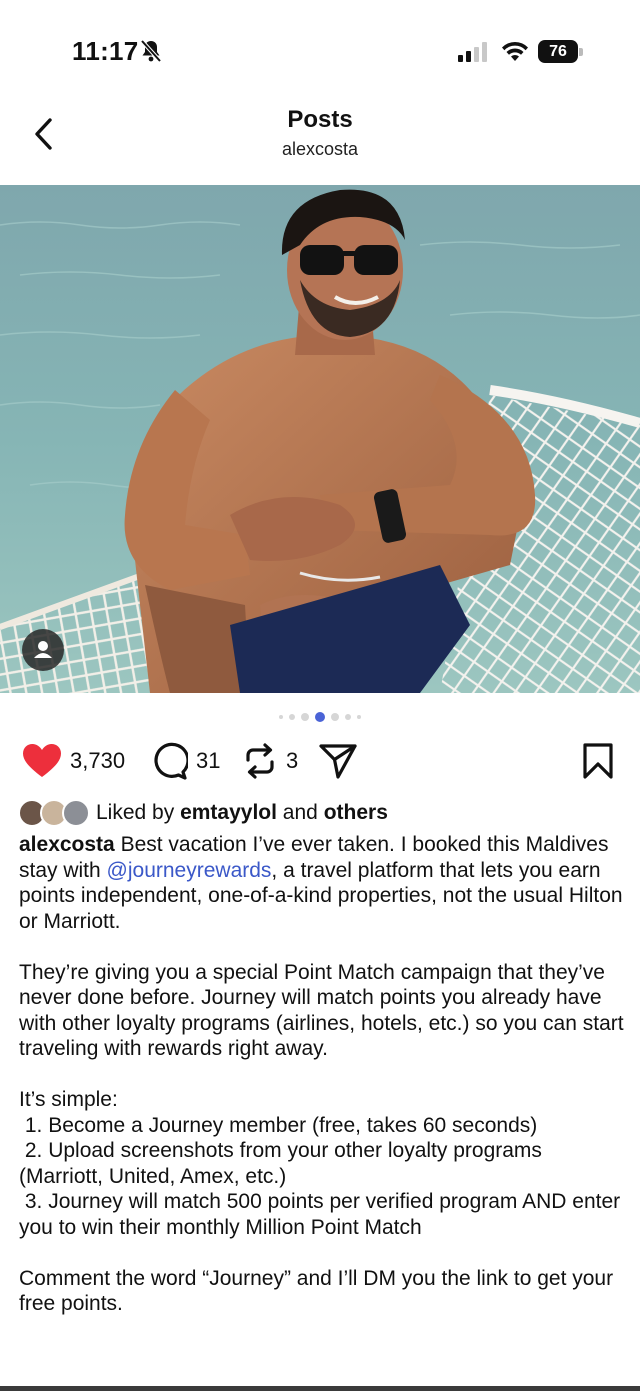  I want to click on carousel-dots, so click(320, 717).